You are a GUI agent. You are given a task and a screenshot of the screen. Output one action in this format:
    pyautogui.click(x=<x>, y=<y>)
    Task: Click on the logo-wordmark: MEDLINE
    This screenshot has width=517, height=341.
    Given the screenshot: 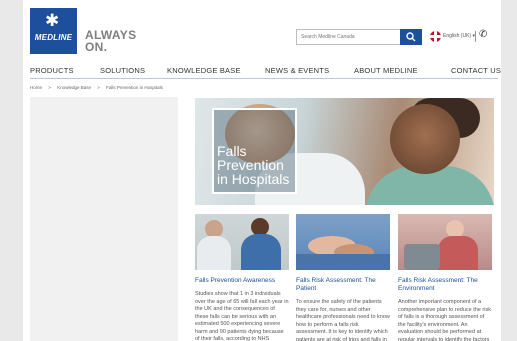 What is the action you would take?
    pyautogui.click(x=53, y=37)
    